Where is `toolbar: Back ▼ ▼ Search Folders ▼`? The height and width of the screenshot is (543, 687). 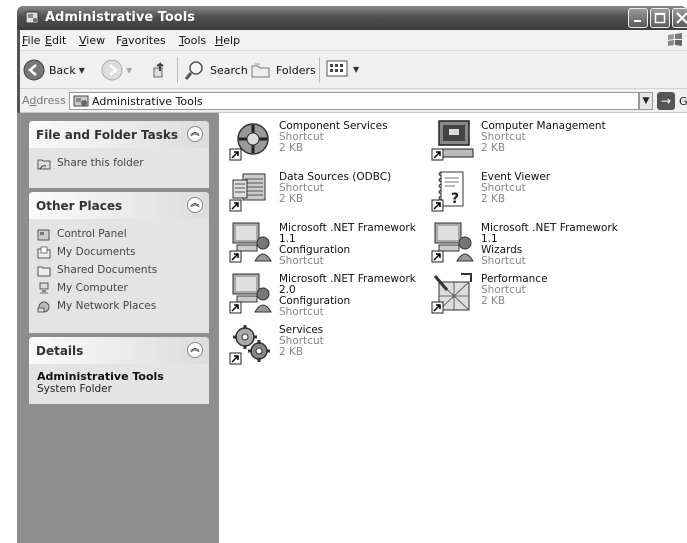 toolbar: Back ▼ ▼ Search Folders ▼ is located at coordinates (352, 70).